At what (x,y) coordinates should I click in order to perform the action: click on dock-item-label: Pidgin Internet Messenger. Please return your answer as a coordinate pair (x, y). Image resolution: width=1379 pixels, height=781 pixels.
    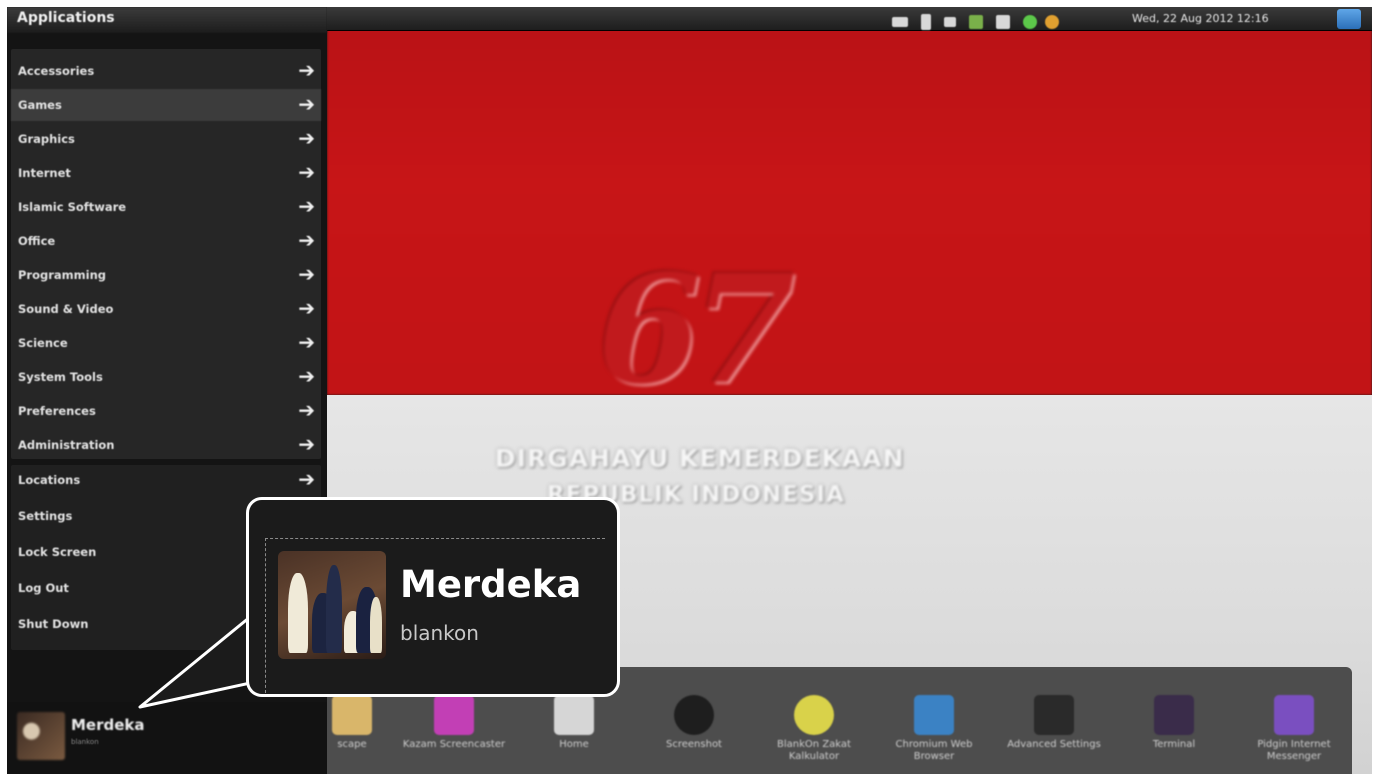
    Looking at the image, I should click on (1294, 750).